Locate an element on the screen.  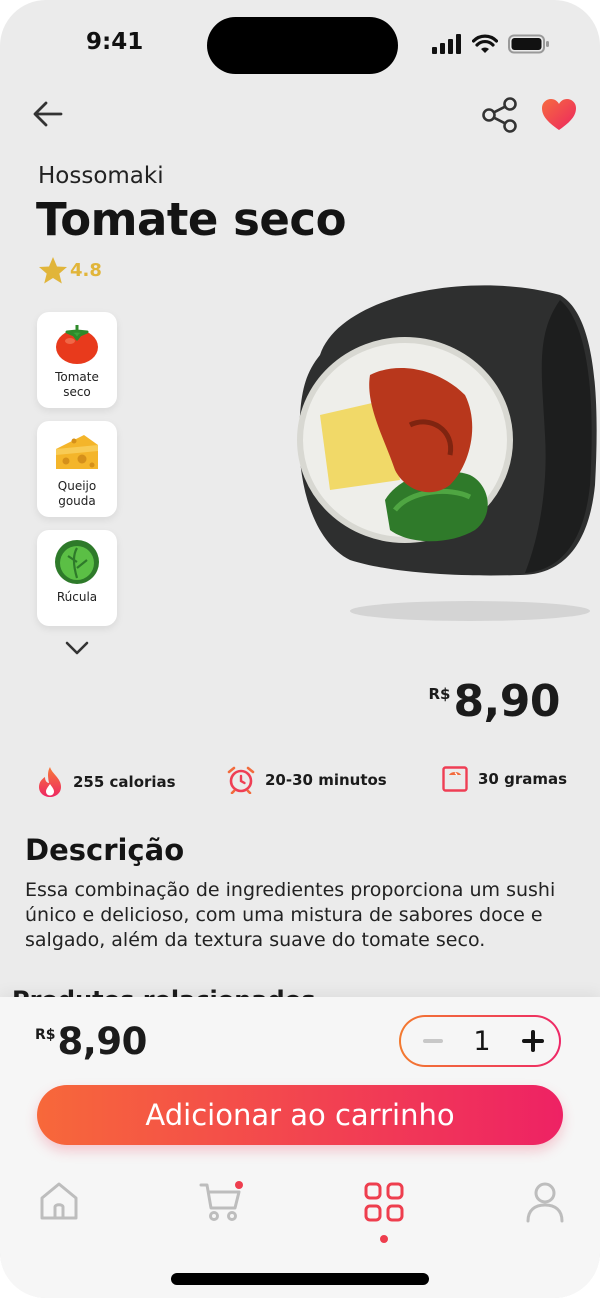
sushi-image is located at coordinates (447, 453).